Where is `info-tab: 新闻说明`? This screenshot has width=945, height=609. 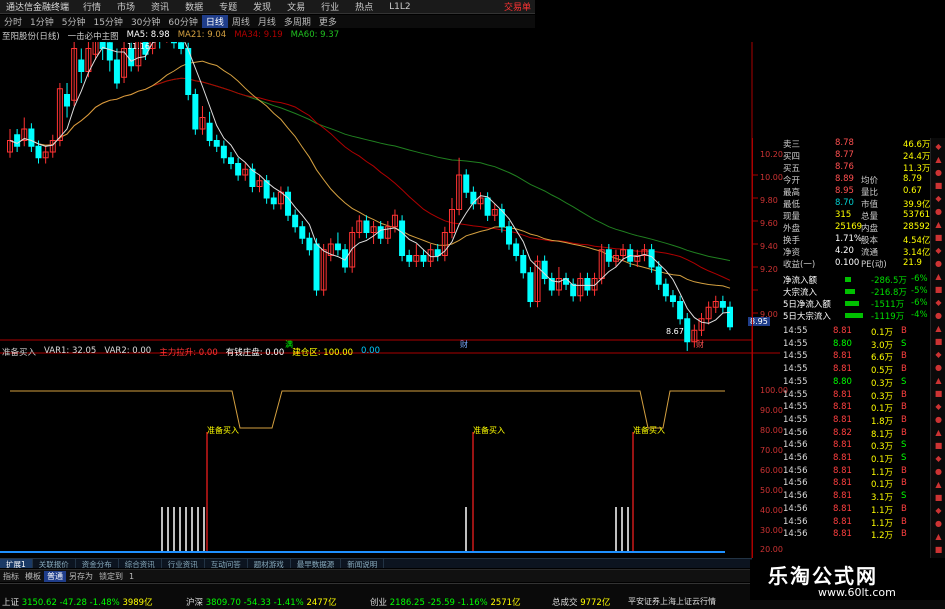 info-tab: 新闻说明 is located at coordinates (363, 564).